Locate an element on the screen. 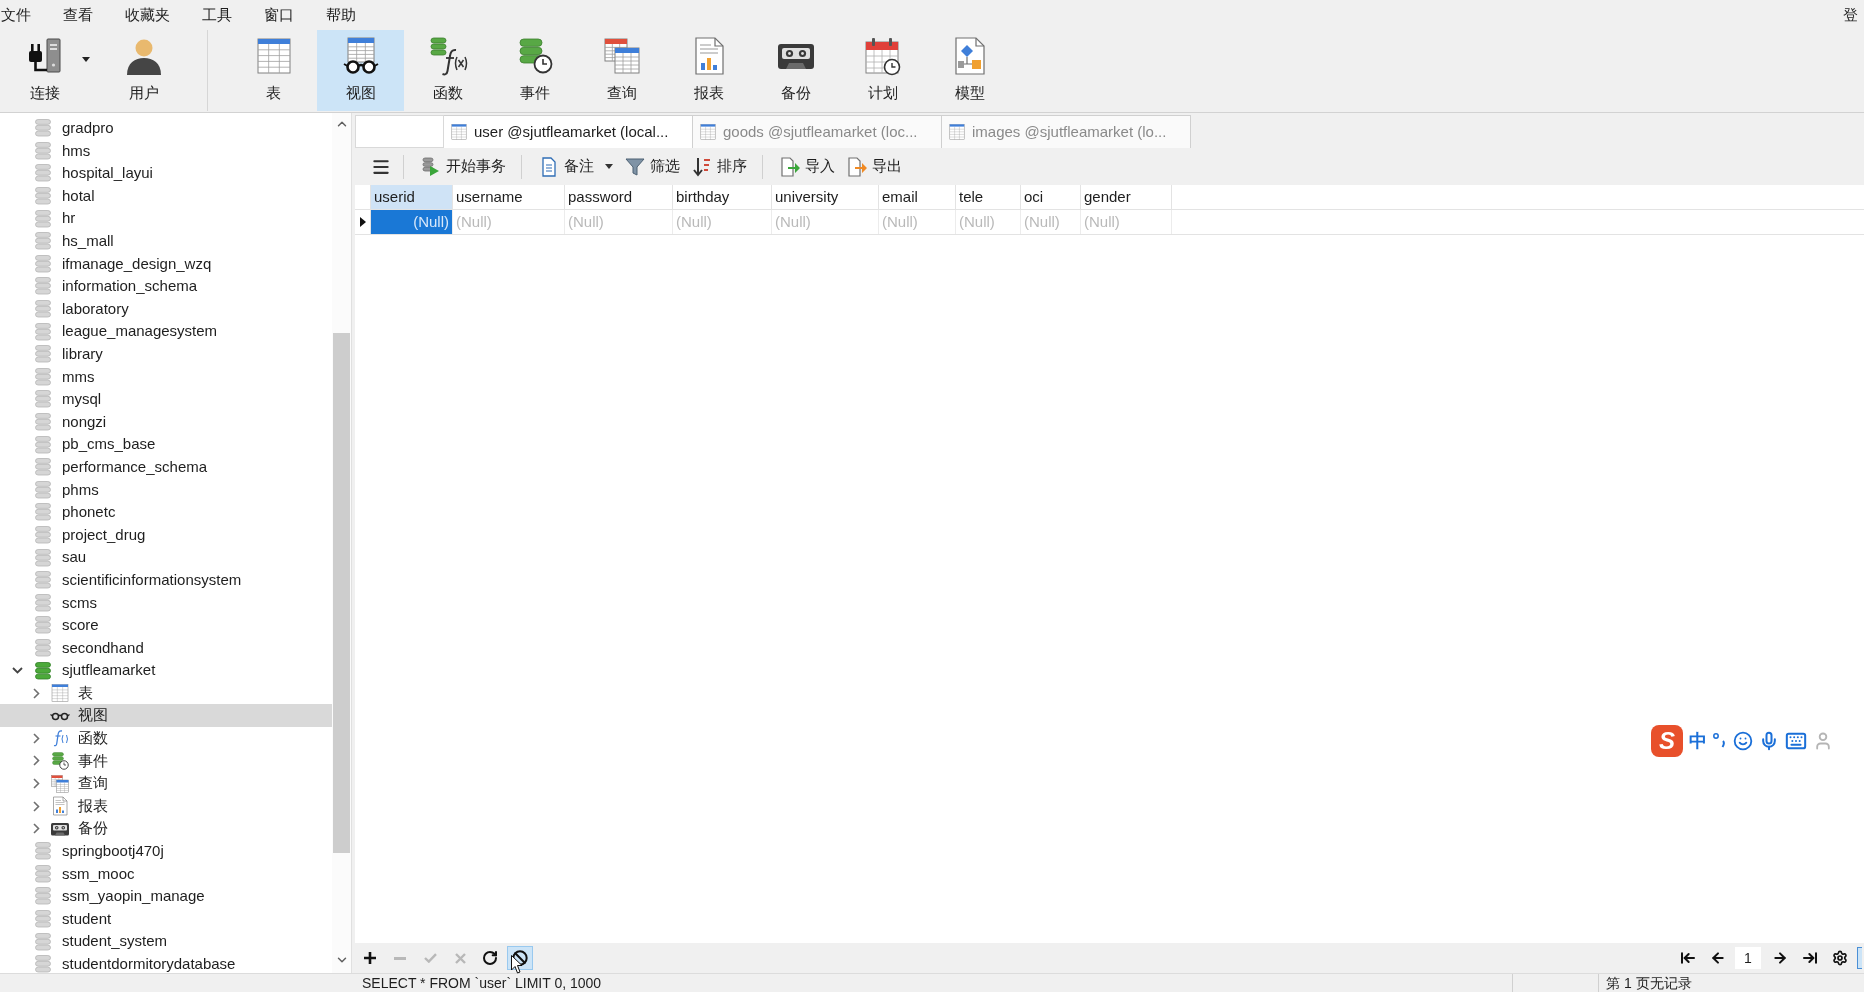  tree-item: student is located at coordinates (166, 919).